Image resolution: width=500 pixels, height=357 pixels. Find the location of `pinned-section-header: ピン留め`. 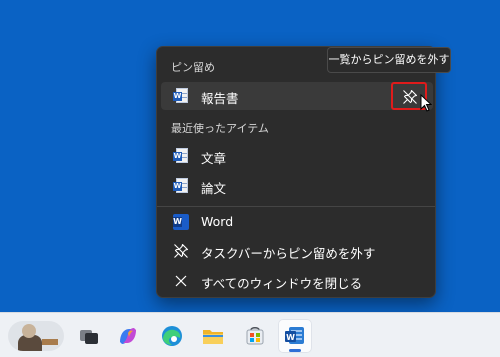

pinned-section-header: ピン留め is located at coordinates (193, 67).